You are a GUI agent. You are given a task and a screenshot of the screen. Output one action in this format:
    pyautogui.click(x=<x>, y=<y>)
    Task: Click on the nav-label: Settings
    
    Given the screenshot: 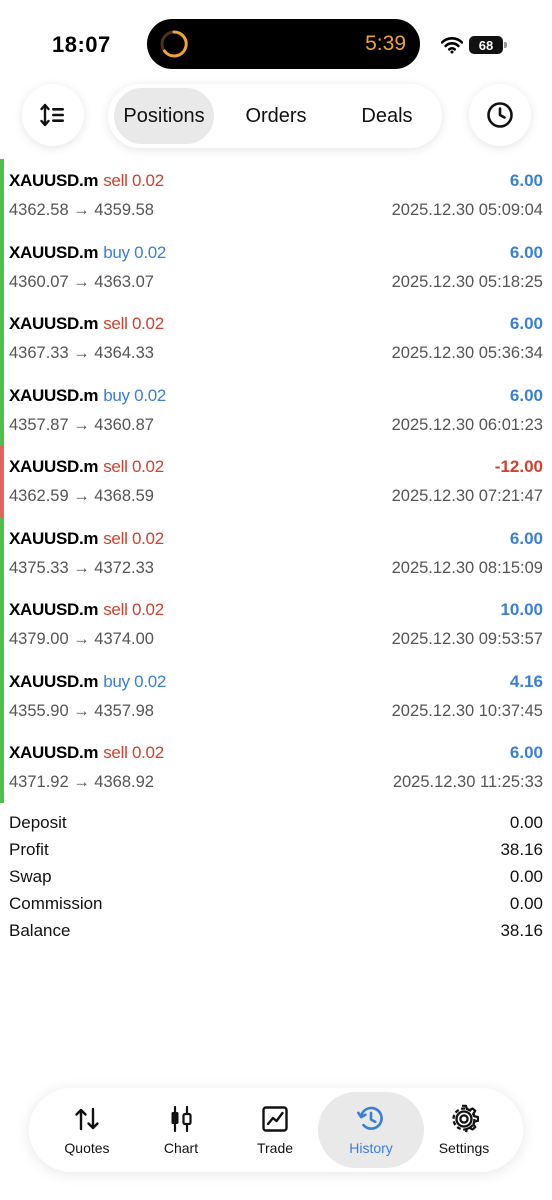 What is the action you would take?
    pyautogui.click(x=464, y=1148)
    